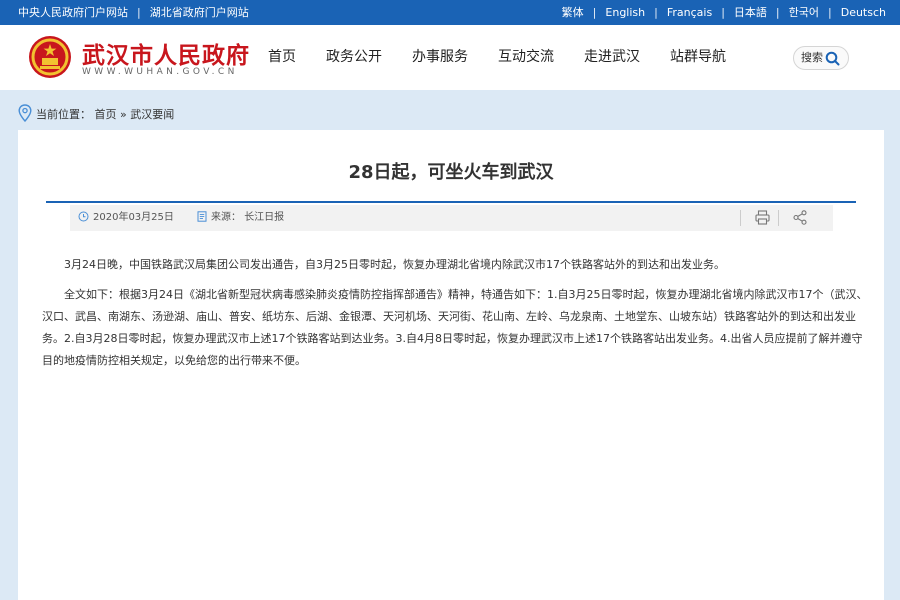  What do you see at coordinates (804, 12) in the screenshot?
I see `lang-korean: 한국어` at bounding box center [804, 12].